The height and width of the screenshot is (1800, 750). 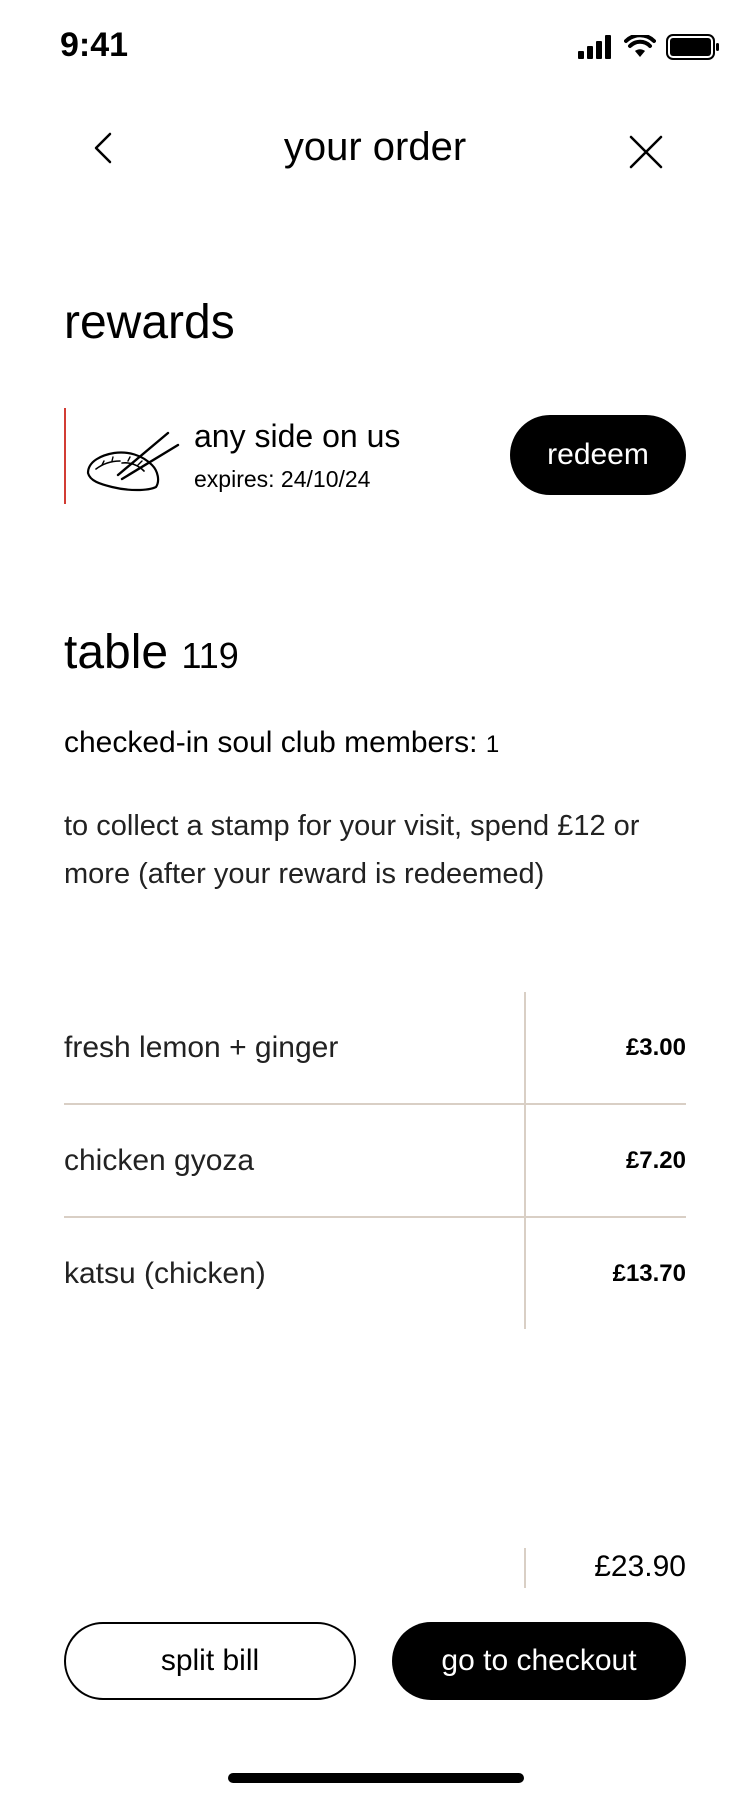 I want to click on status-icons, so click(x=649, y=47).